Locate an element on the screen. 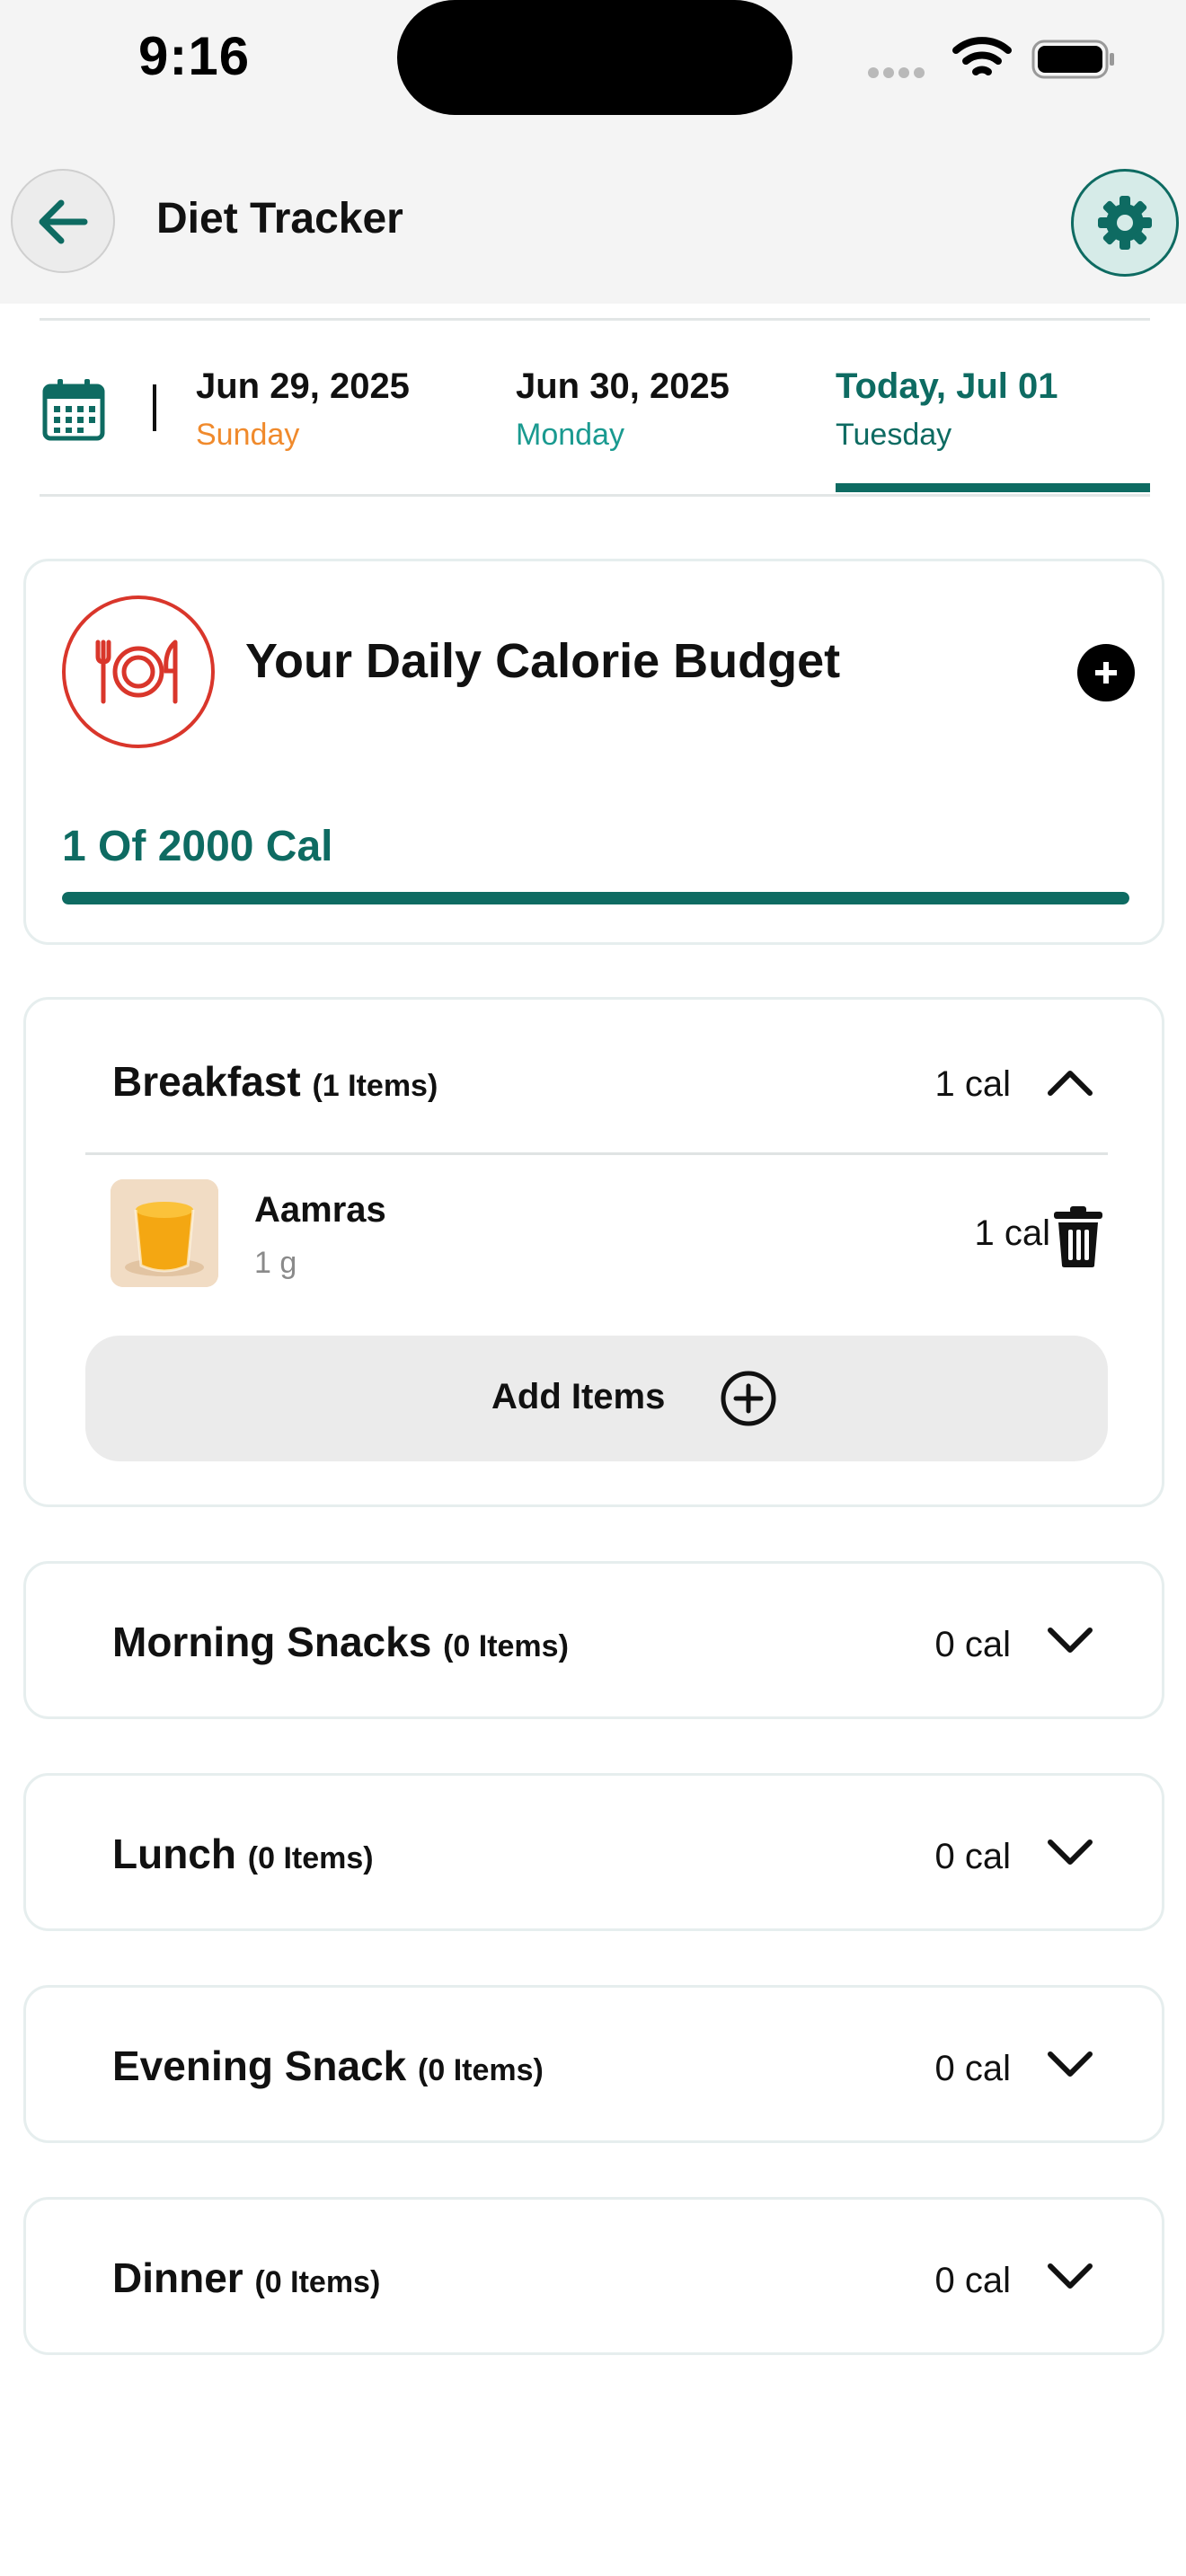 The width and height of the screenshot is (1186, 2576). calorie-progress-bar is located at coordinates (595, 898).